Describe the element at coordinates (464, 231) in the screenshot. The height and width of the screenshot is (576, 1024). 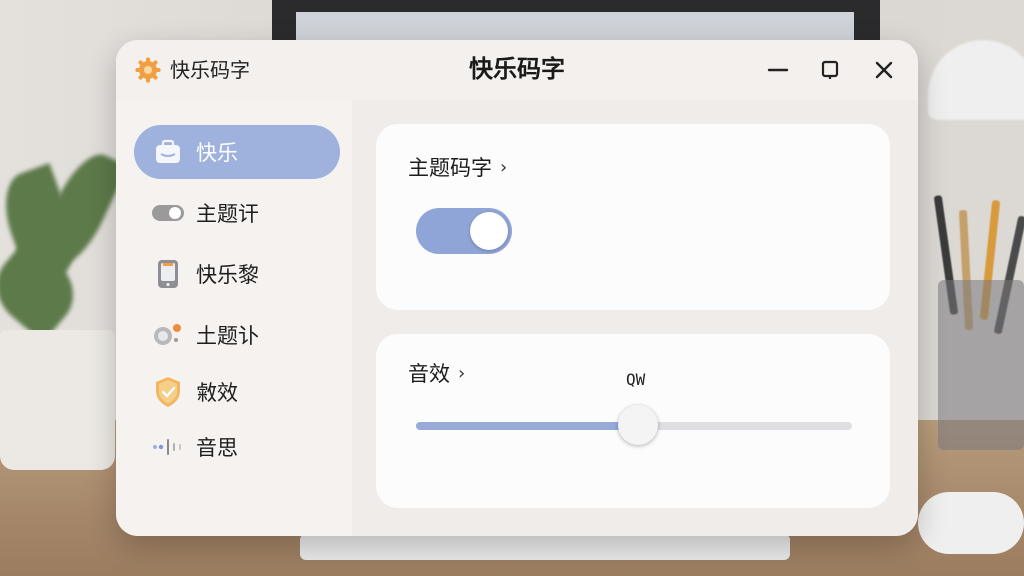
I see `theme-toggle` at that location.